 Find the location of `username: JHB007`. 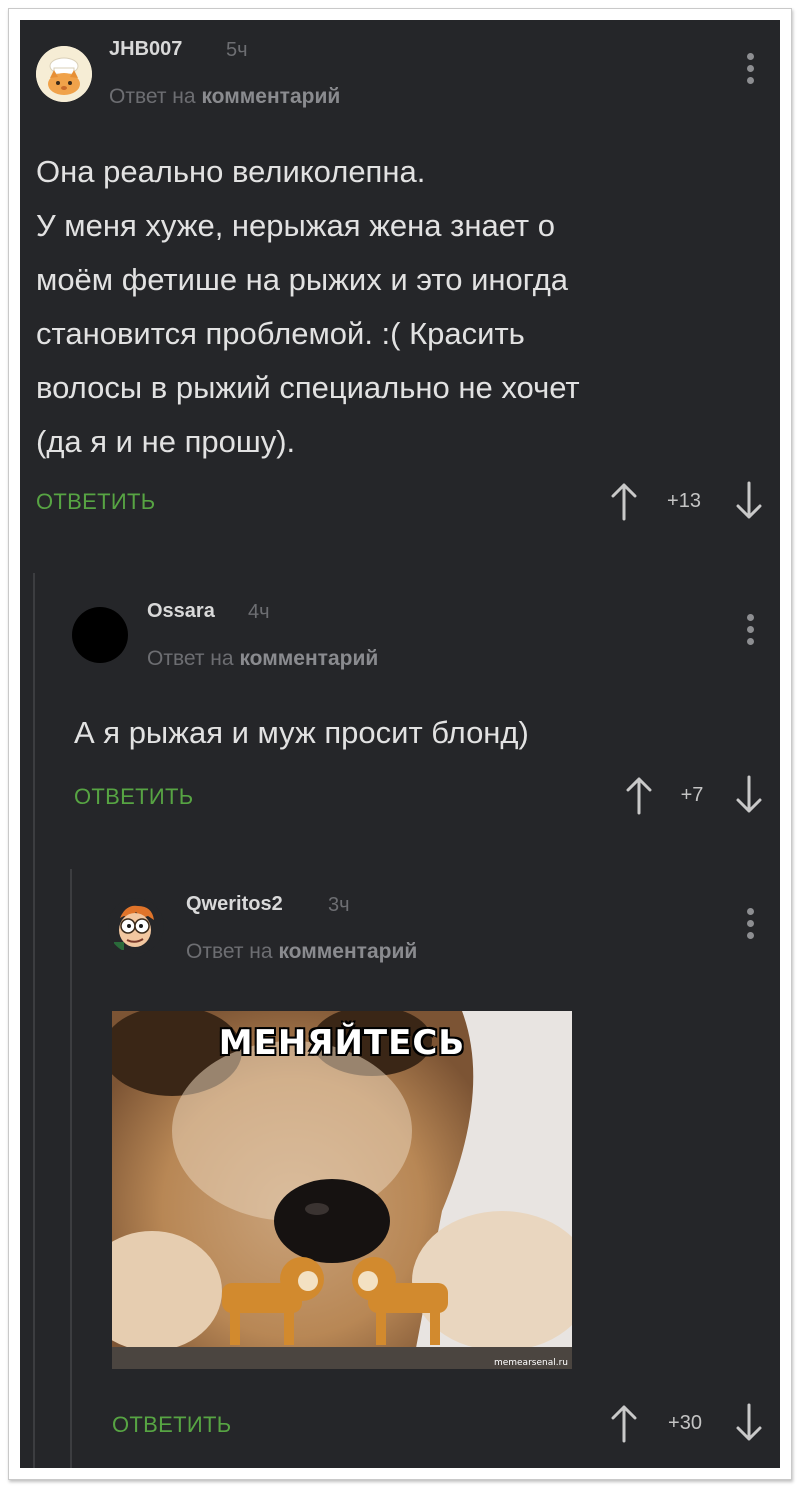

username: JHB007 is located at coordinates (145, 49).